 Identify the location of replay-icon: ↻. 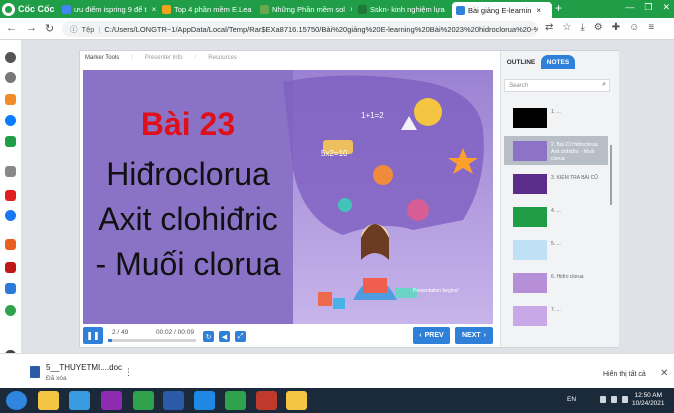
(208, 336).